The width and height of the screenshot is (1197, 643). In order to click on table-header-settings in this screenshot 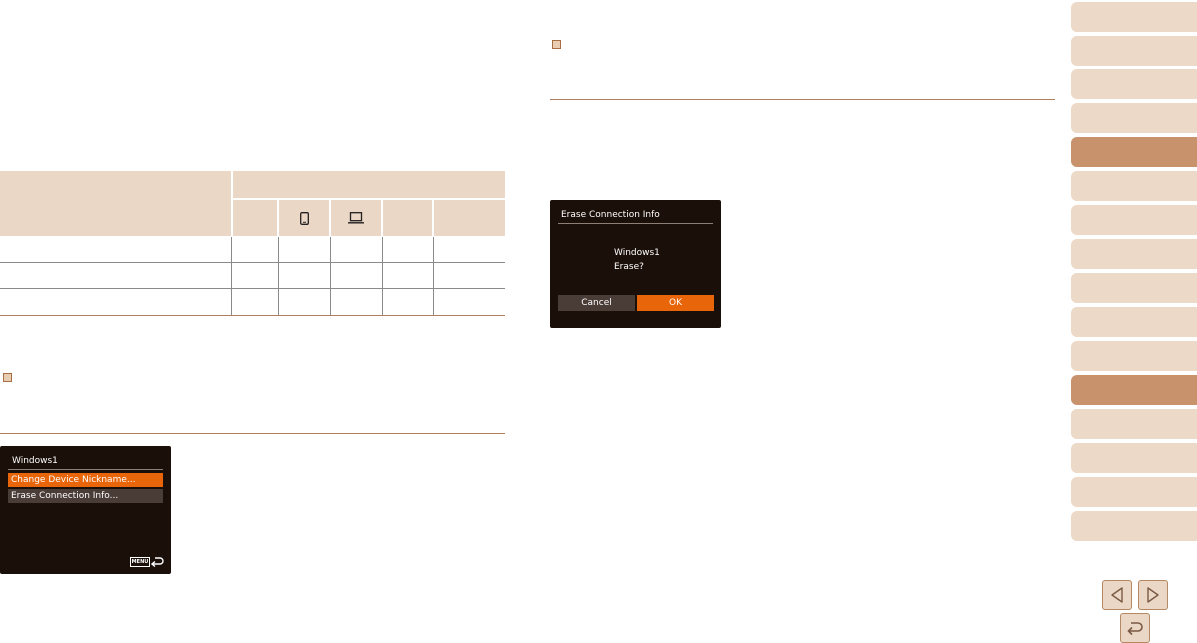, I will do `click(115, 203)`.